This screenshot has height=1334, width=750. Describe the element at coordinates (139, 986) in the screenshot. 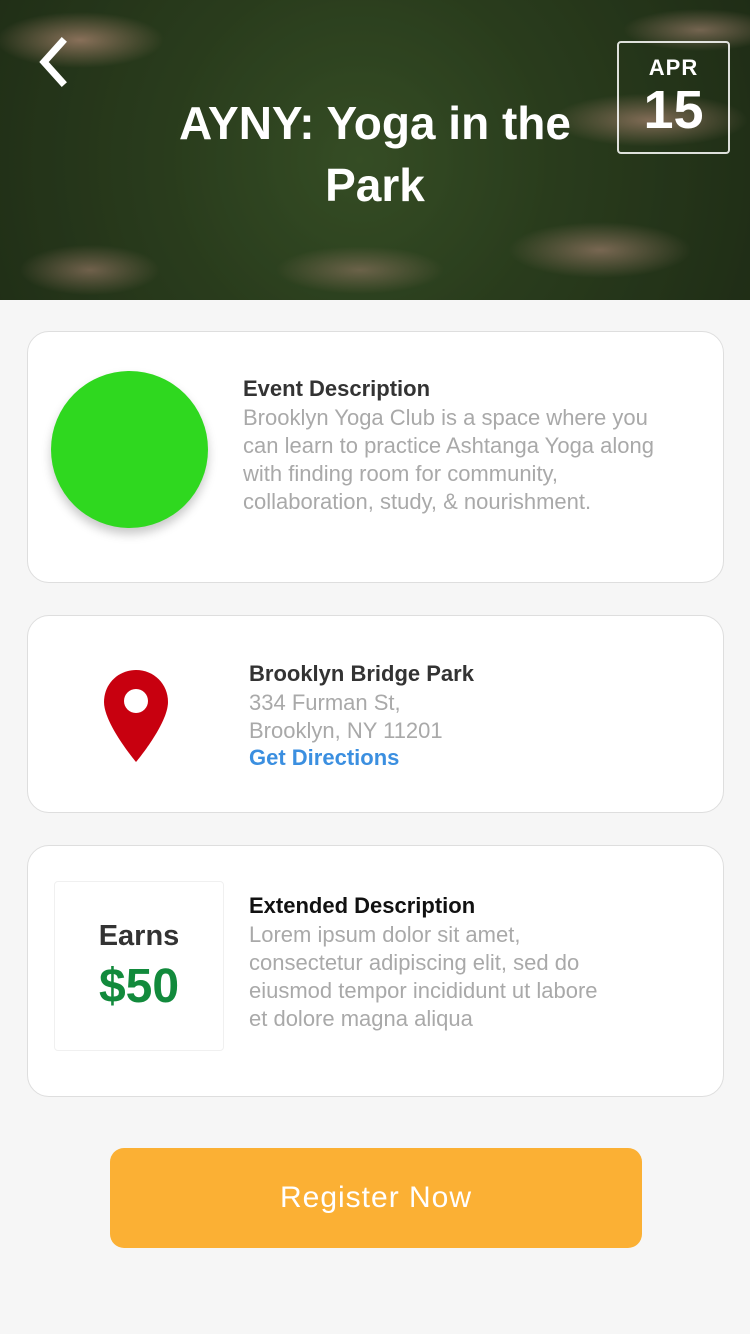

I see `earns-amount: $50` at that location.